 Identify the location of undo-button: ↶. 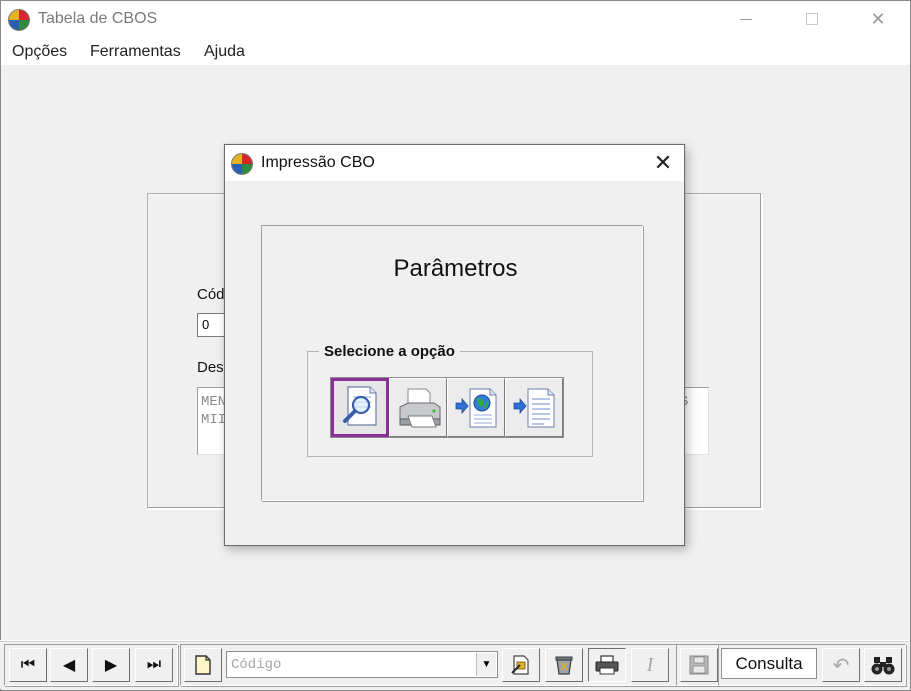
(841, 665).